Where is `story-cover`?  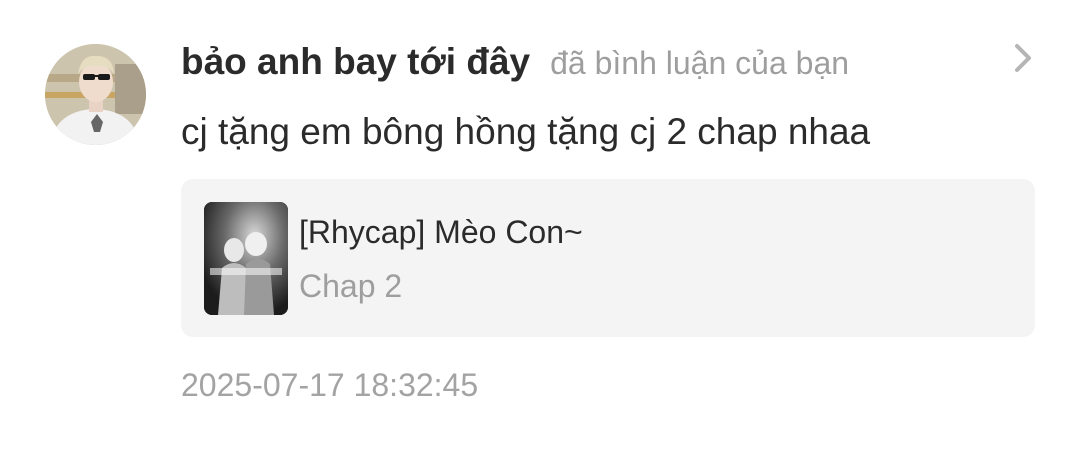 story-cover is located at coordinates (246, 258).